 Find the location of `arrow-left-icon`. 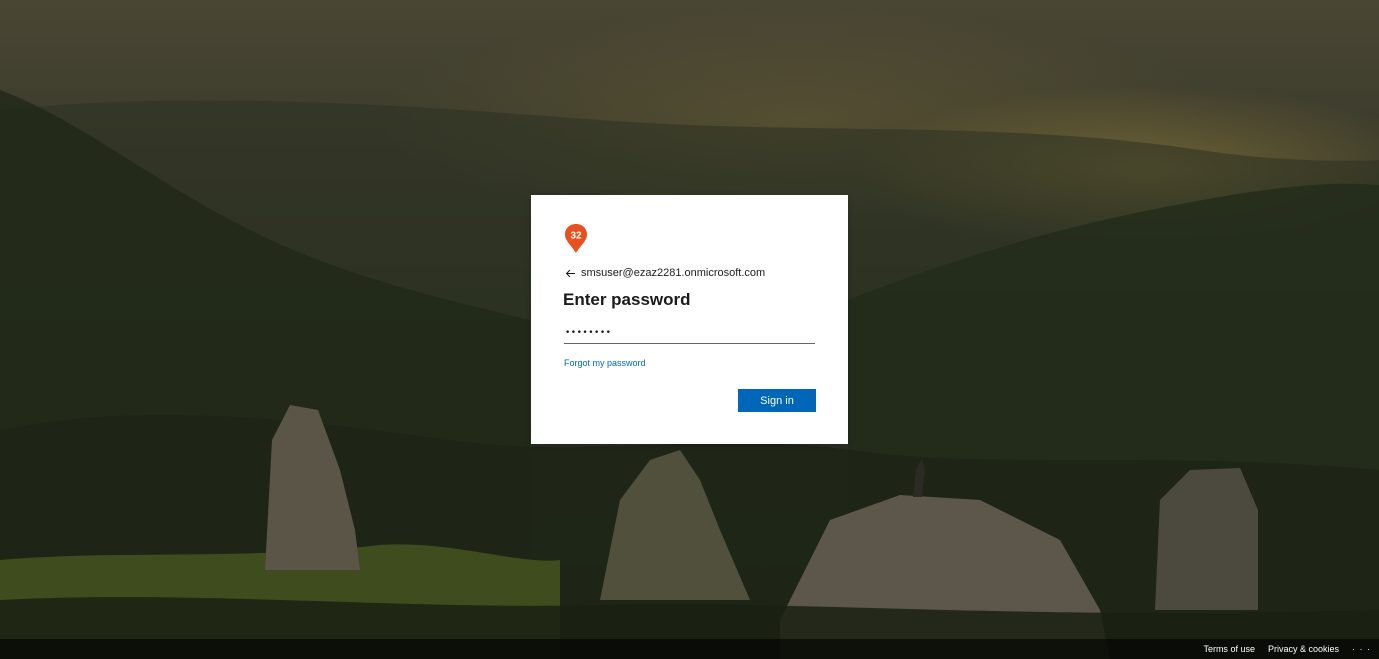

arrow-left-icon is located at coordinates (570, 273).